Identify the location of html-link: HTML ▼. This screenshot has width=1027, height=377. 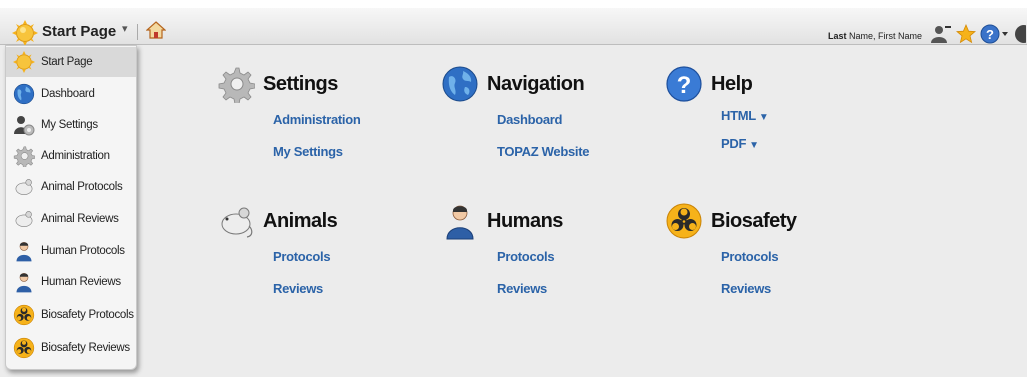
(745, 115).